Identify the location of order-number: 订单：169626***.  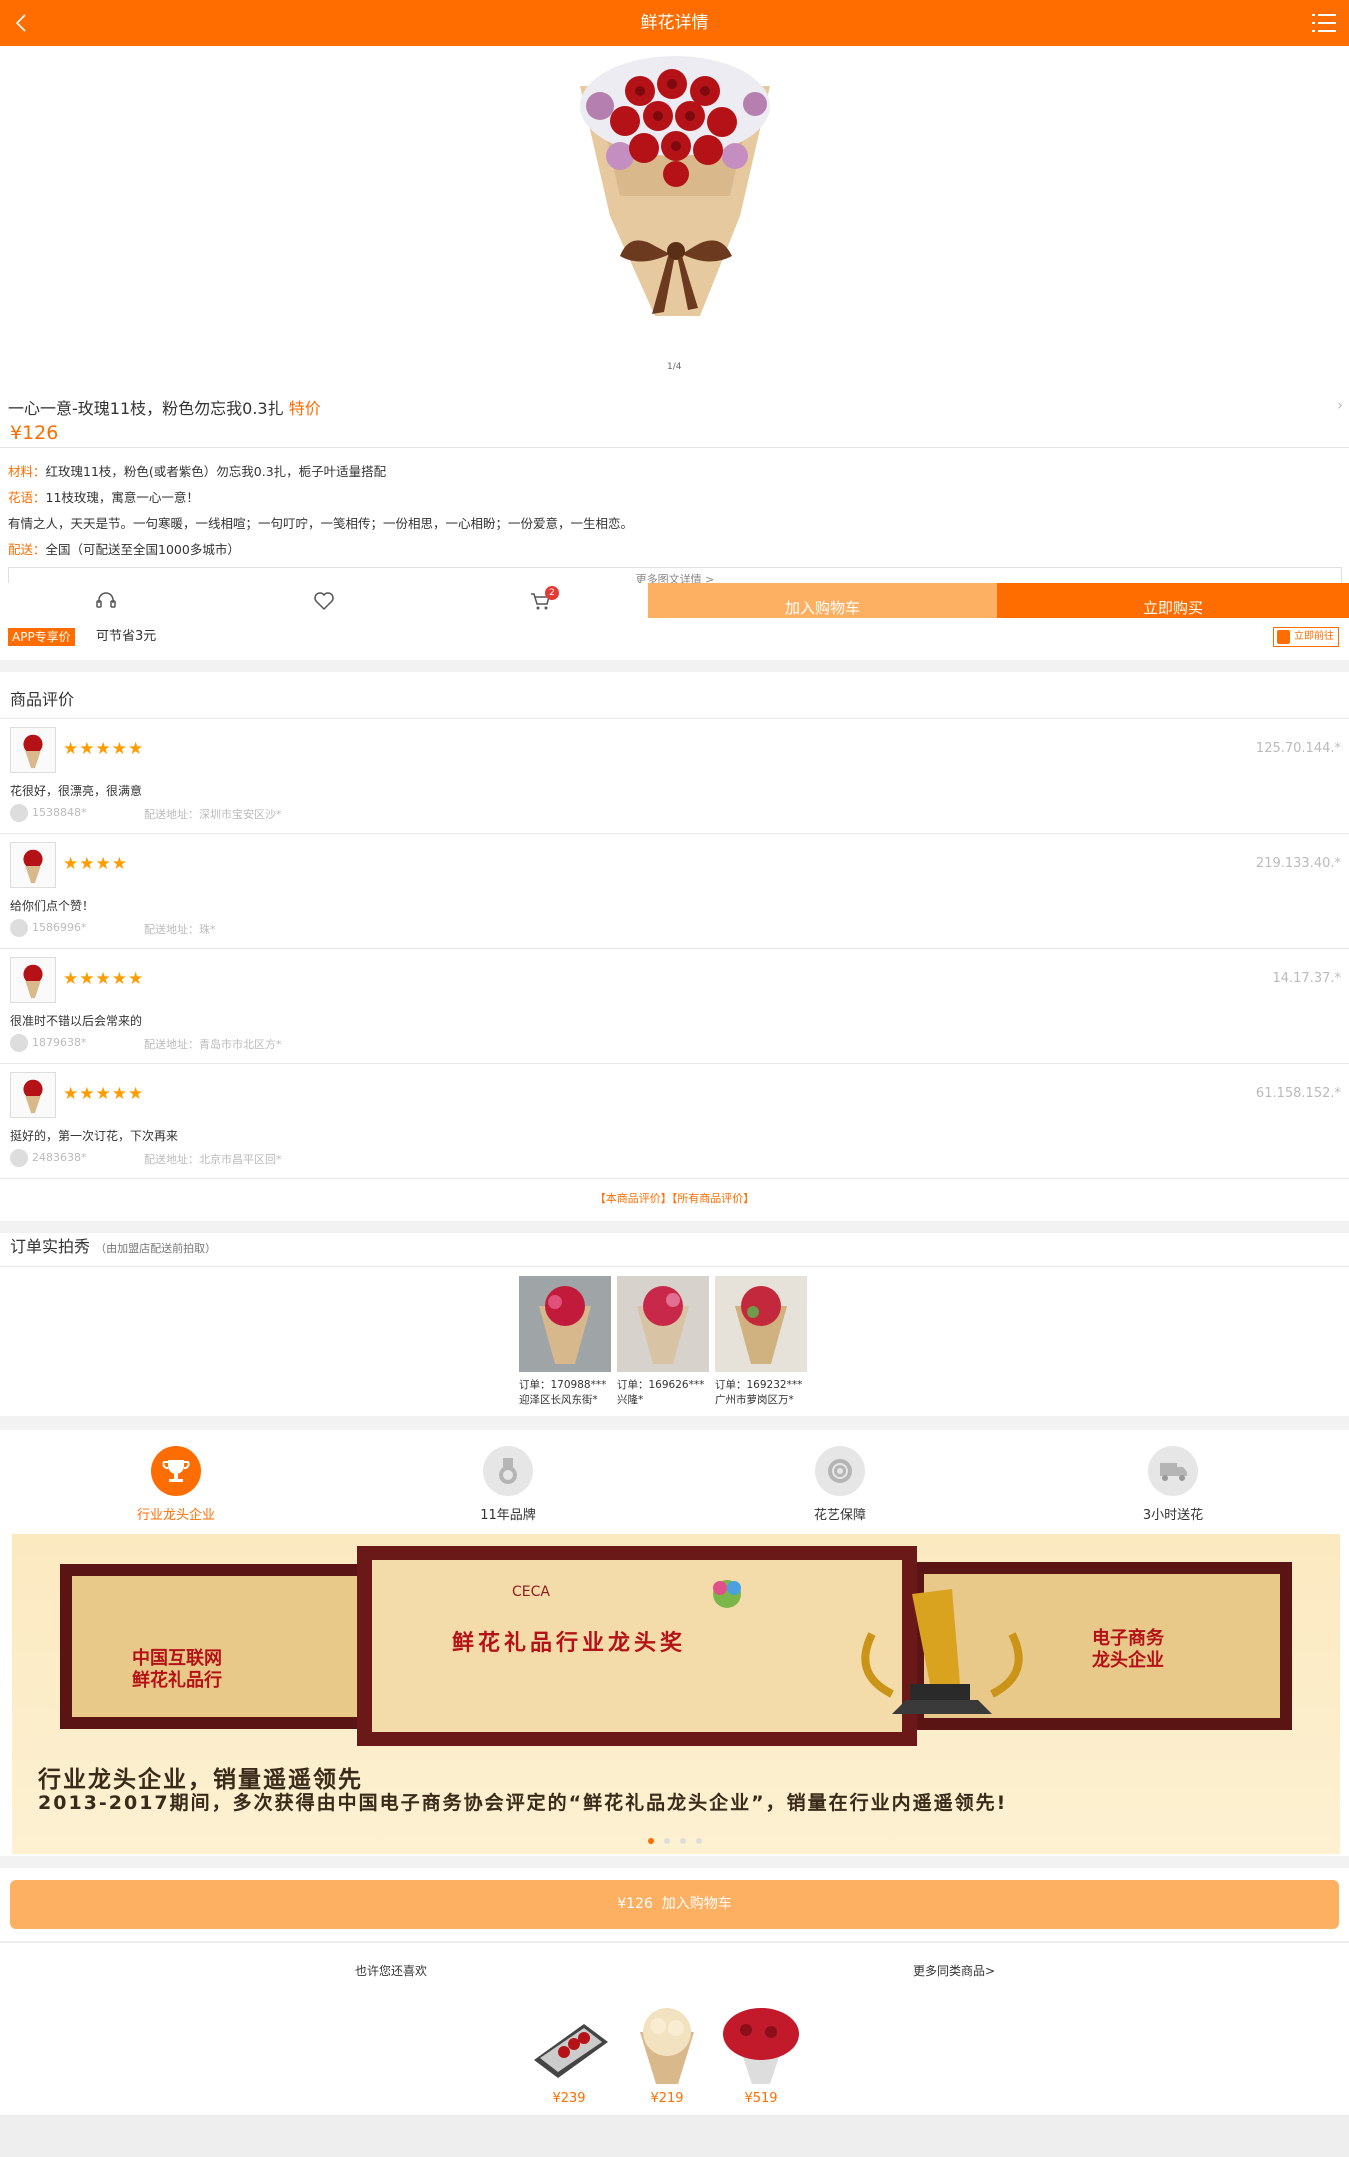
(661, 1385).